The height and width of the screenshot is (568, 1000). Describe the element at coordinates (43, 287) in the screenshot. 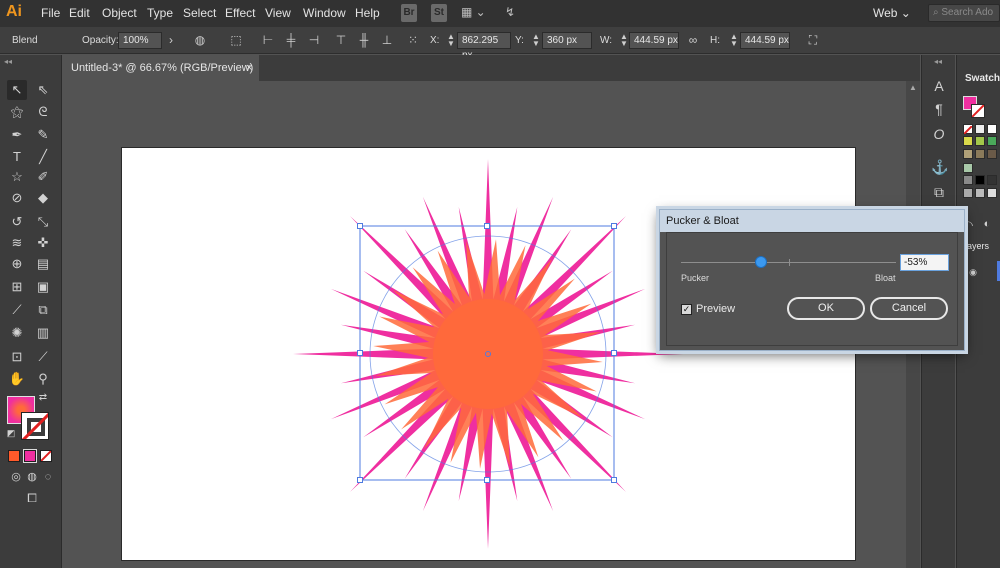

I see `gradient-tool-icon: ▣` at that location.